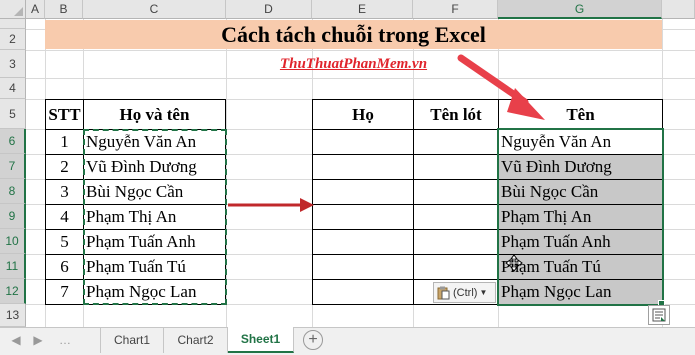 This screenshot has width=695, height=355. I want to click on ten-cell: Bùi Ngọc Cần, so click(580, 192).